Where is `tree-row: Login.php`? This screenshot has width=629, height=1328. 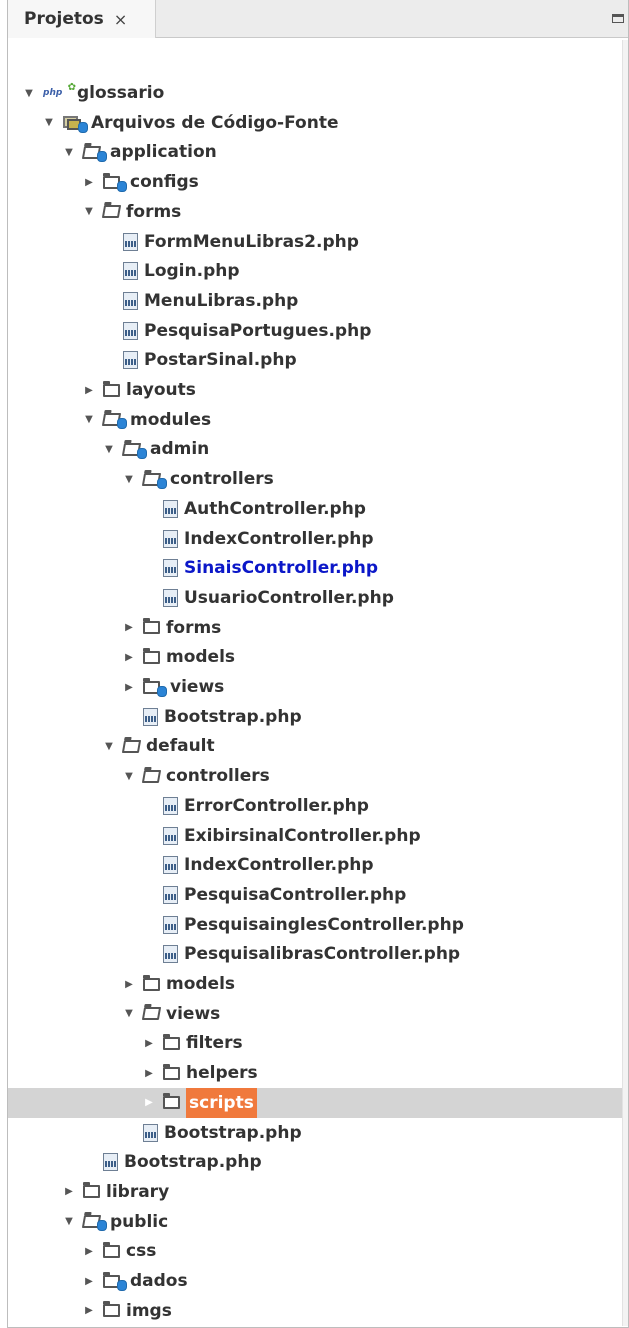
tree-row: Login.php is located at coordinates (315, 271).